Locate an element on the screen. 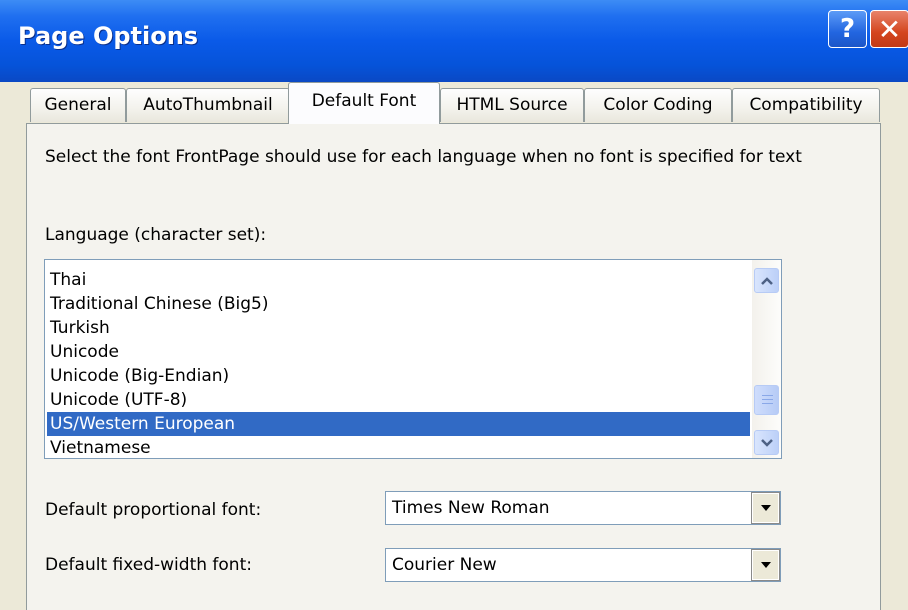 This screenshot has height=610, width=908. title-bar: Page Options ? ✕ is located at coordinates (454, 41).